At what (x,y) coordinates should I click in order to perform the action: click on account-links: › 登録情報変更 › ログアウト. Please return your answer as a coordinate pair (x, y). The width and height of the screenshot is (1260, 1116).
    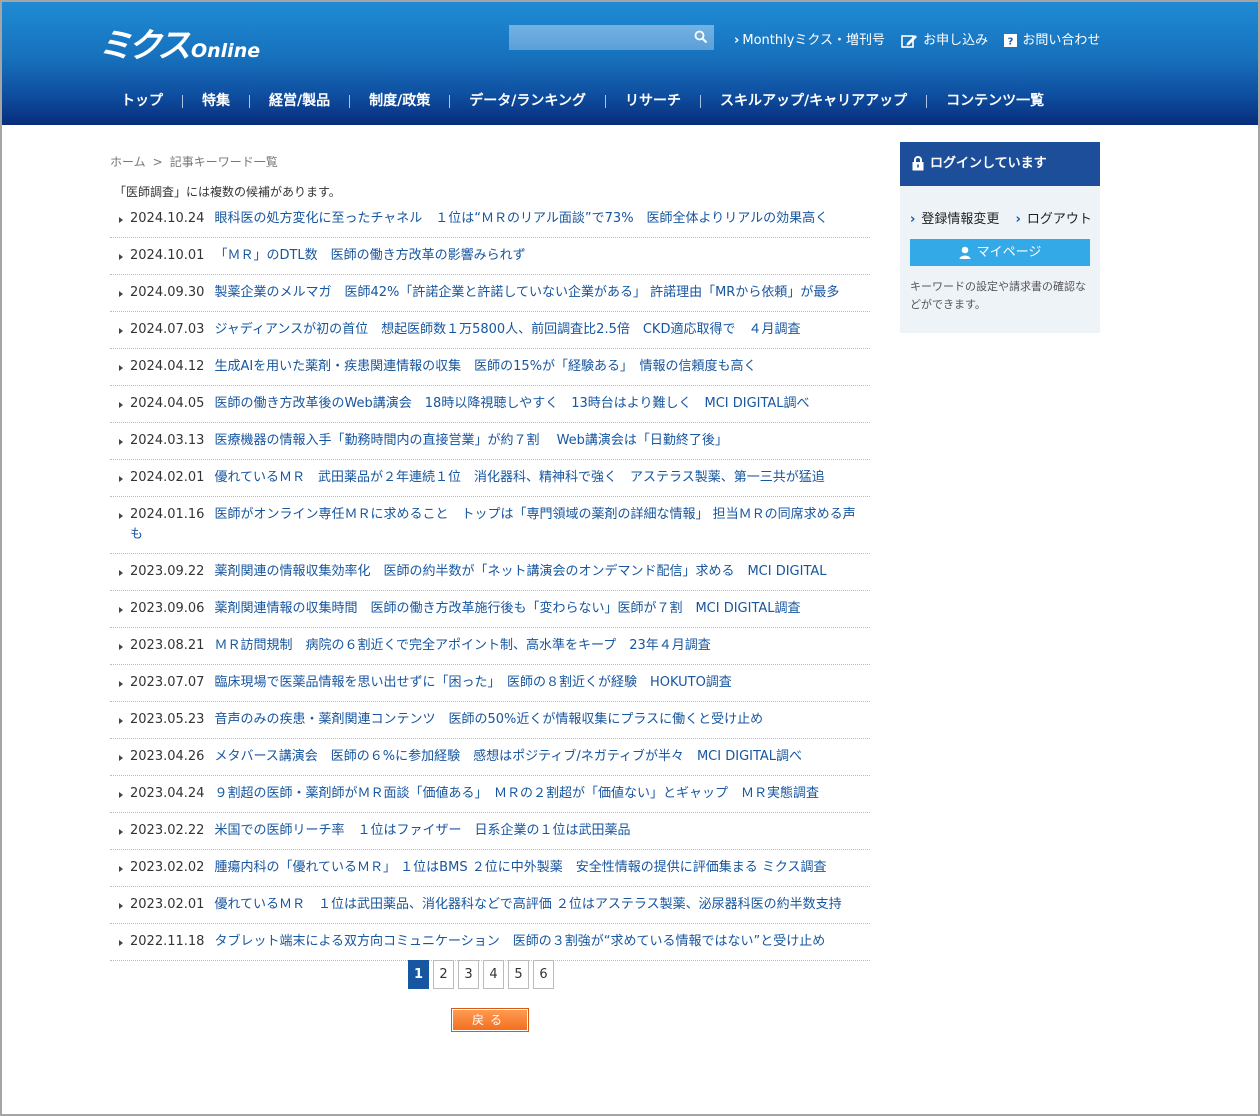
    Looking at the image, I should click on (1000, 206).